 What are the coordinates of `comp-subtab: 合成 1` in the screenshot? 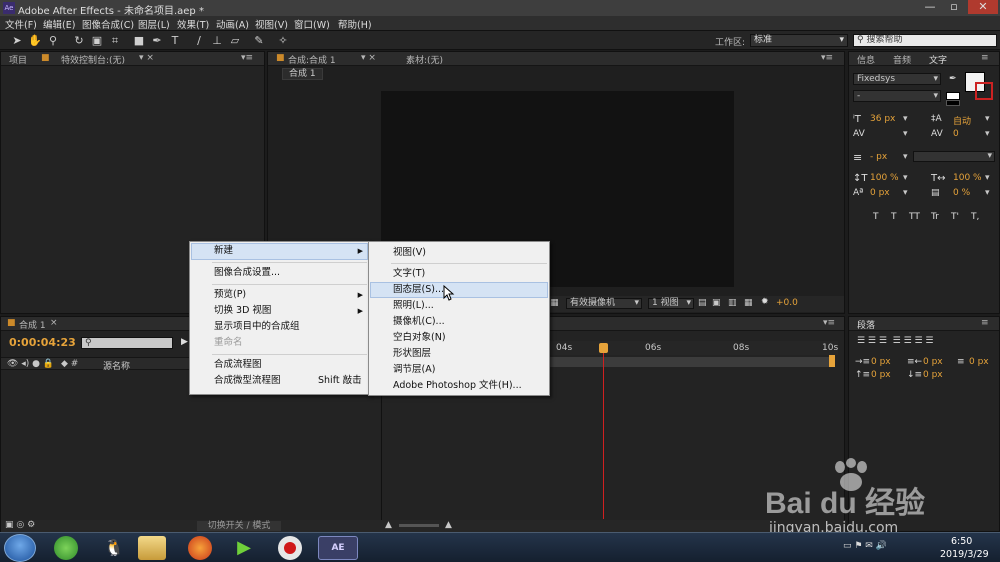 It's located at (302, 74).